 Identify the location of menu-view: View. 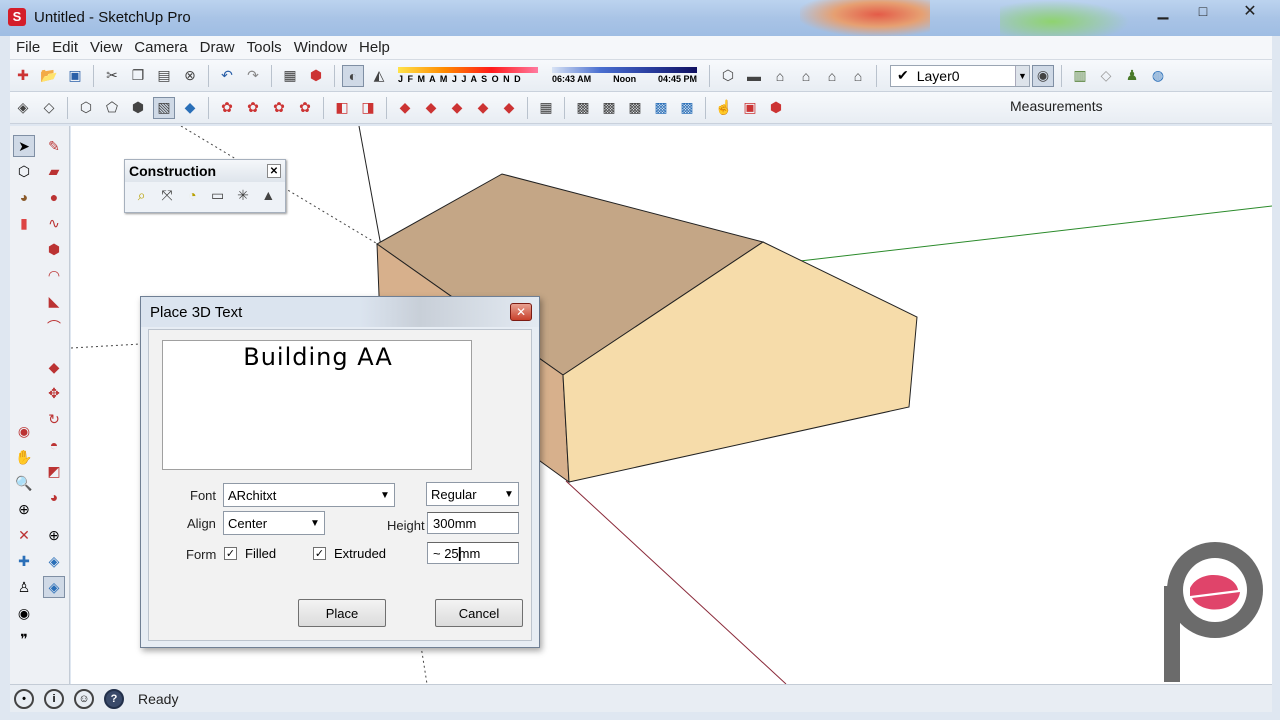
(106, 47).